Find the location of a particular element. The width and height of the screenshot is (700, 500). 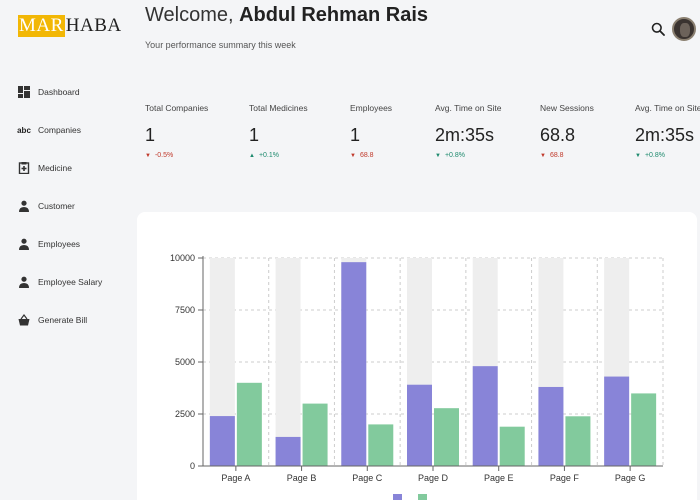

stat-card: New Sessions 68.8 ▼ 68.8 is located at coordinates (587, 131).